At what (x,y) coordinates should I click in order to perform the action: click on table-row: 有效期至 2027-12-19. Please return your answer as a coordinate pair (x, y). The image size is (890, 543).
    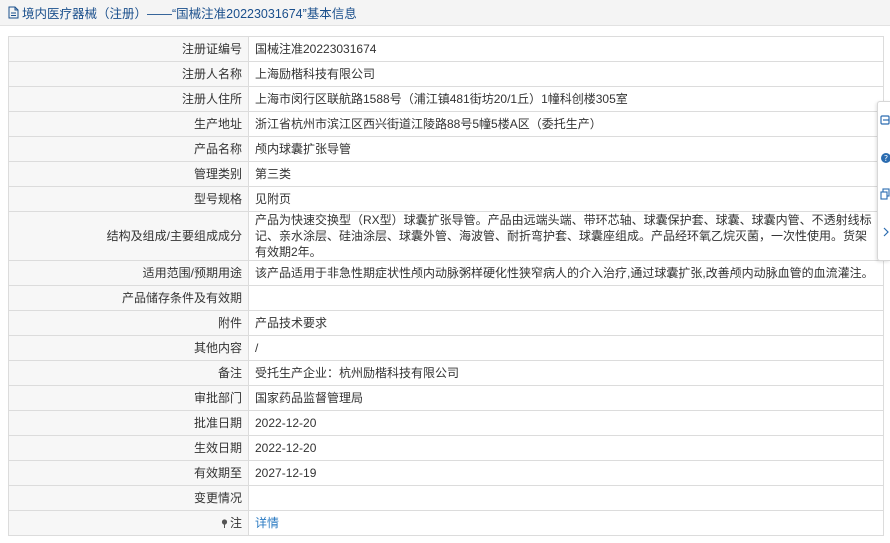
    Looking at the image, I should click on (446, 473).